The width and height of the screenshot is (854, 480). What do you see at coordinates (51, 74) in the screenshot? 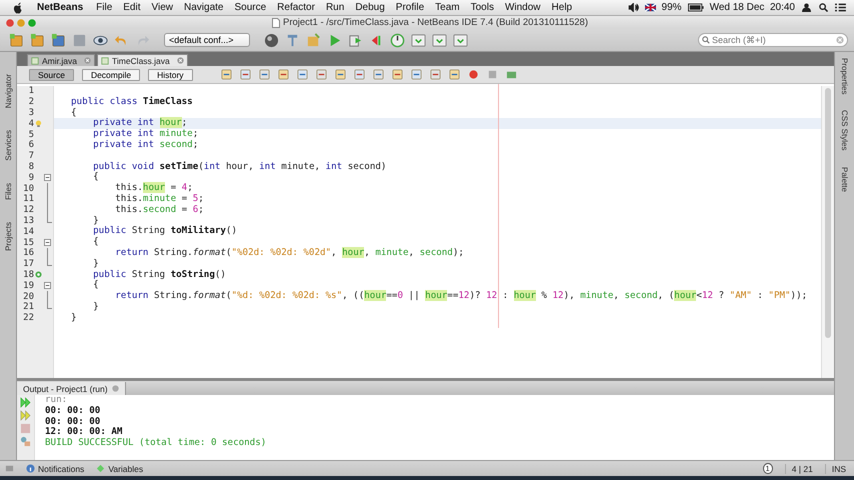
I see `view-button: Source` at bounding box center [51, 74].